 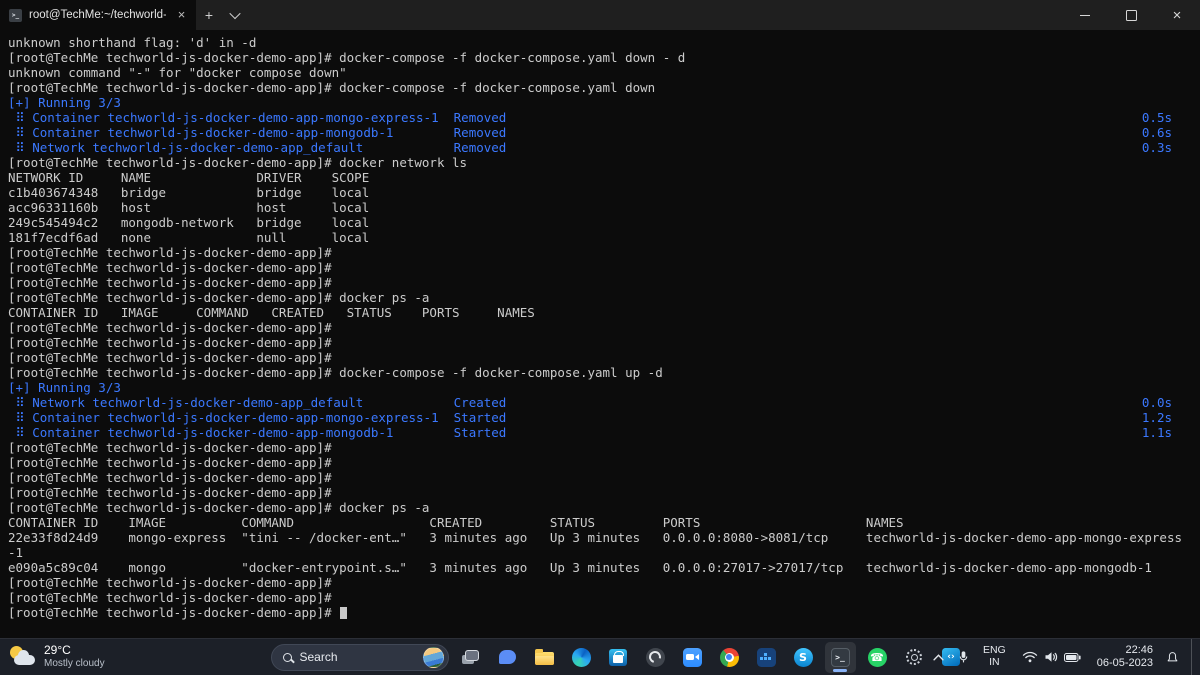 I want to click on weather-condition: Mostly cloudy, so click(x=74, y=664).